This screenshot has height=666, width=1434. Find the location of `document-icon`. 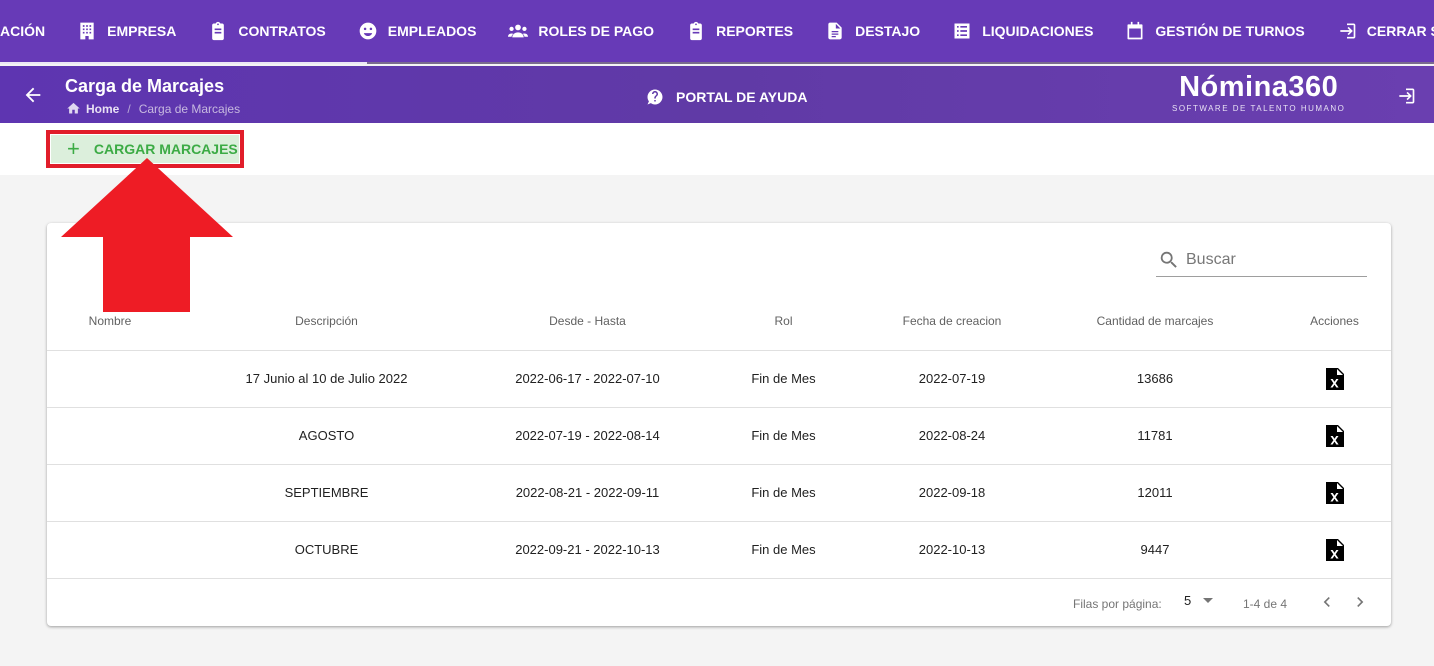

document-icon is located at coordinates (835, 31).